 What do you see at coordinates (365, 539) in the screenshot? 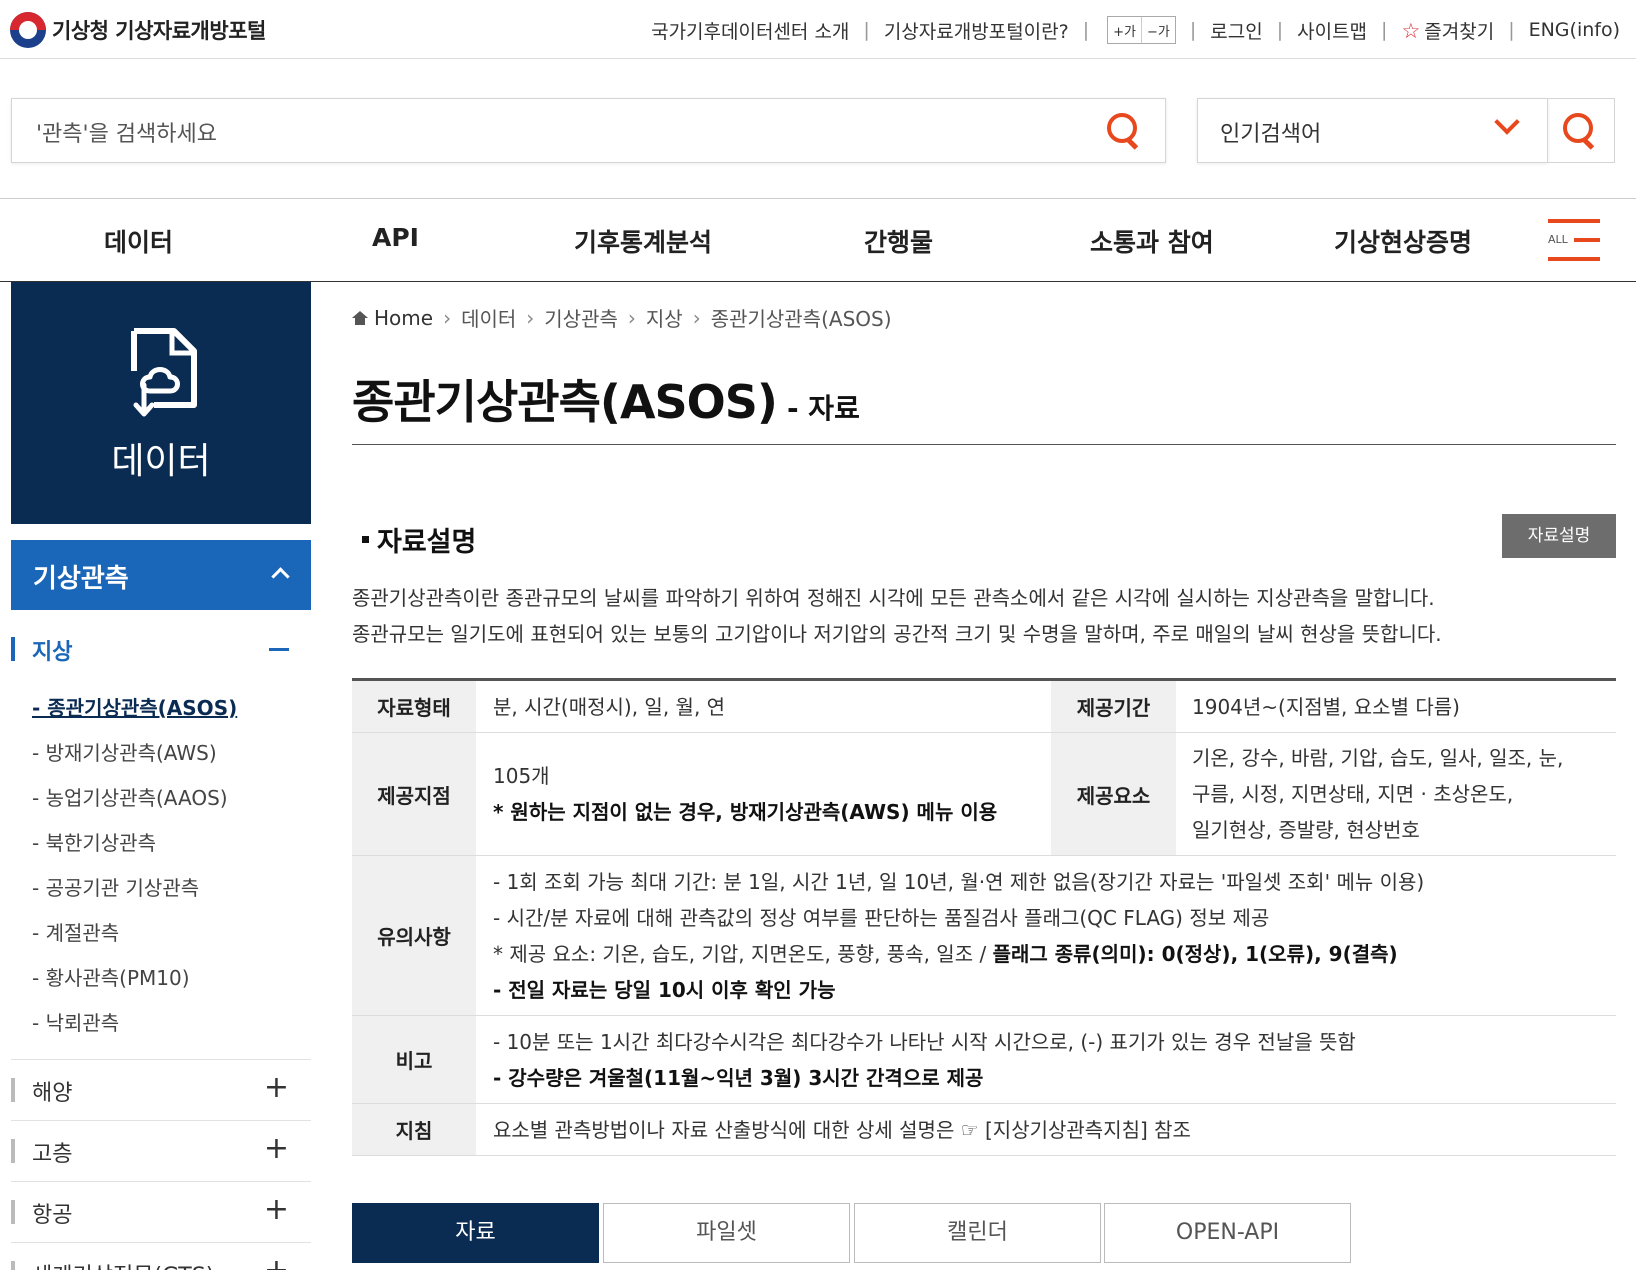
I see `bullet-icon` at bounding box center [365, 539].